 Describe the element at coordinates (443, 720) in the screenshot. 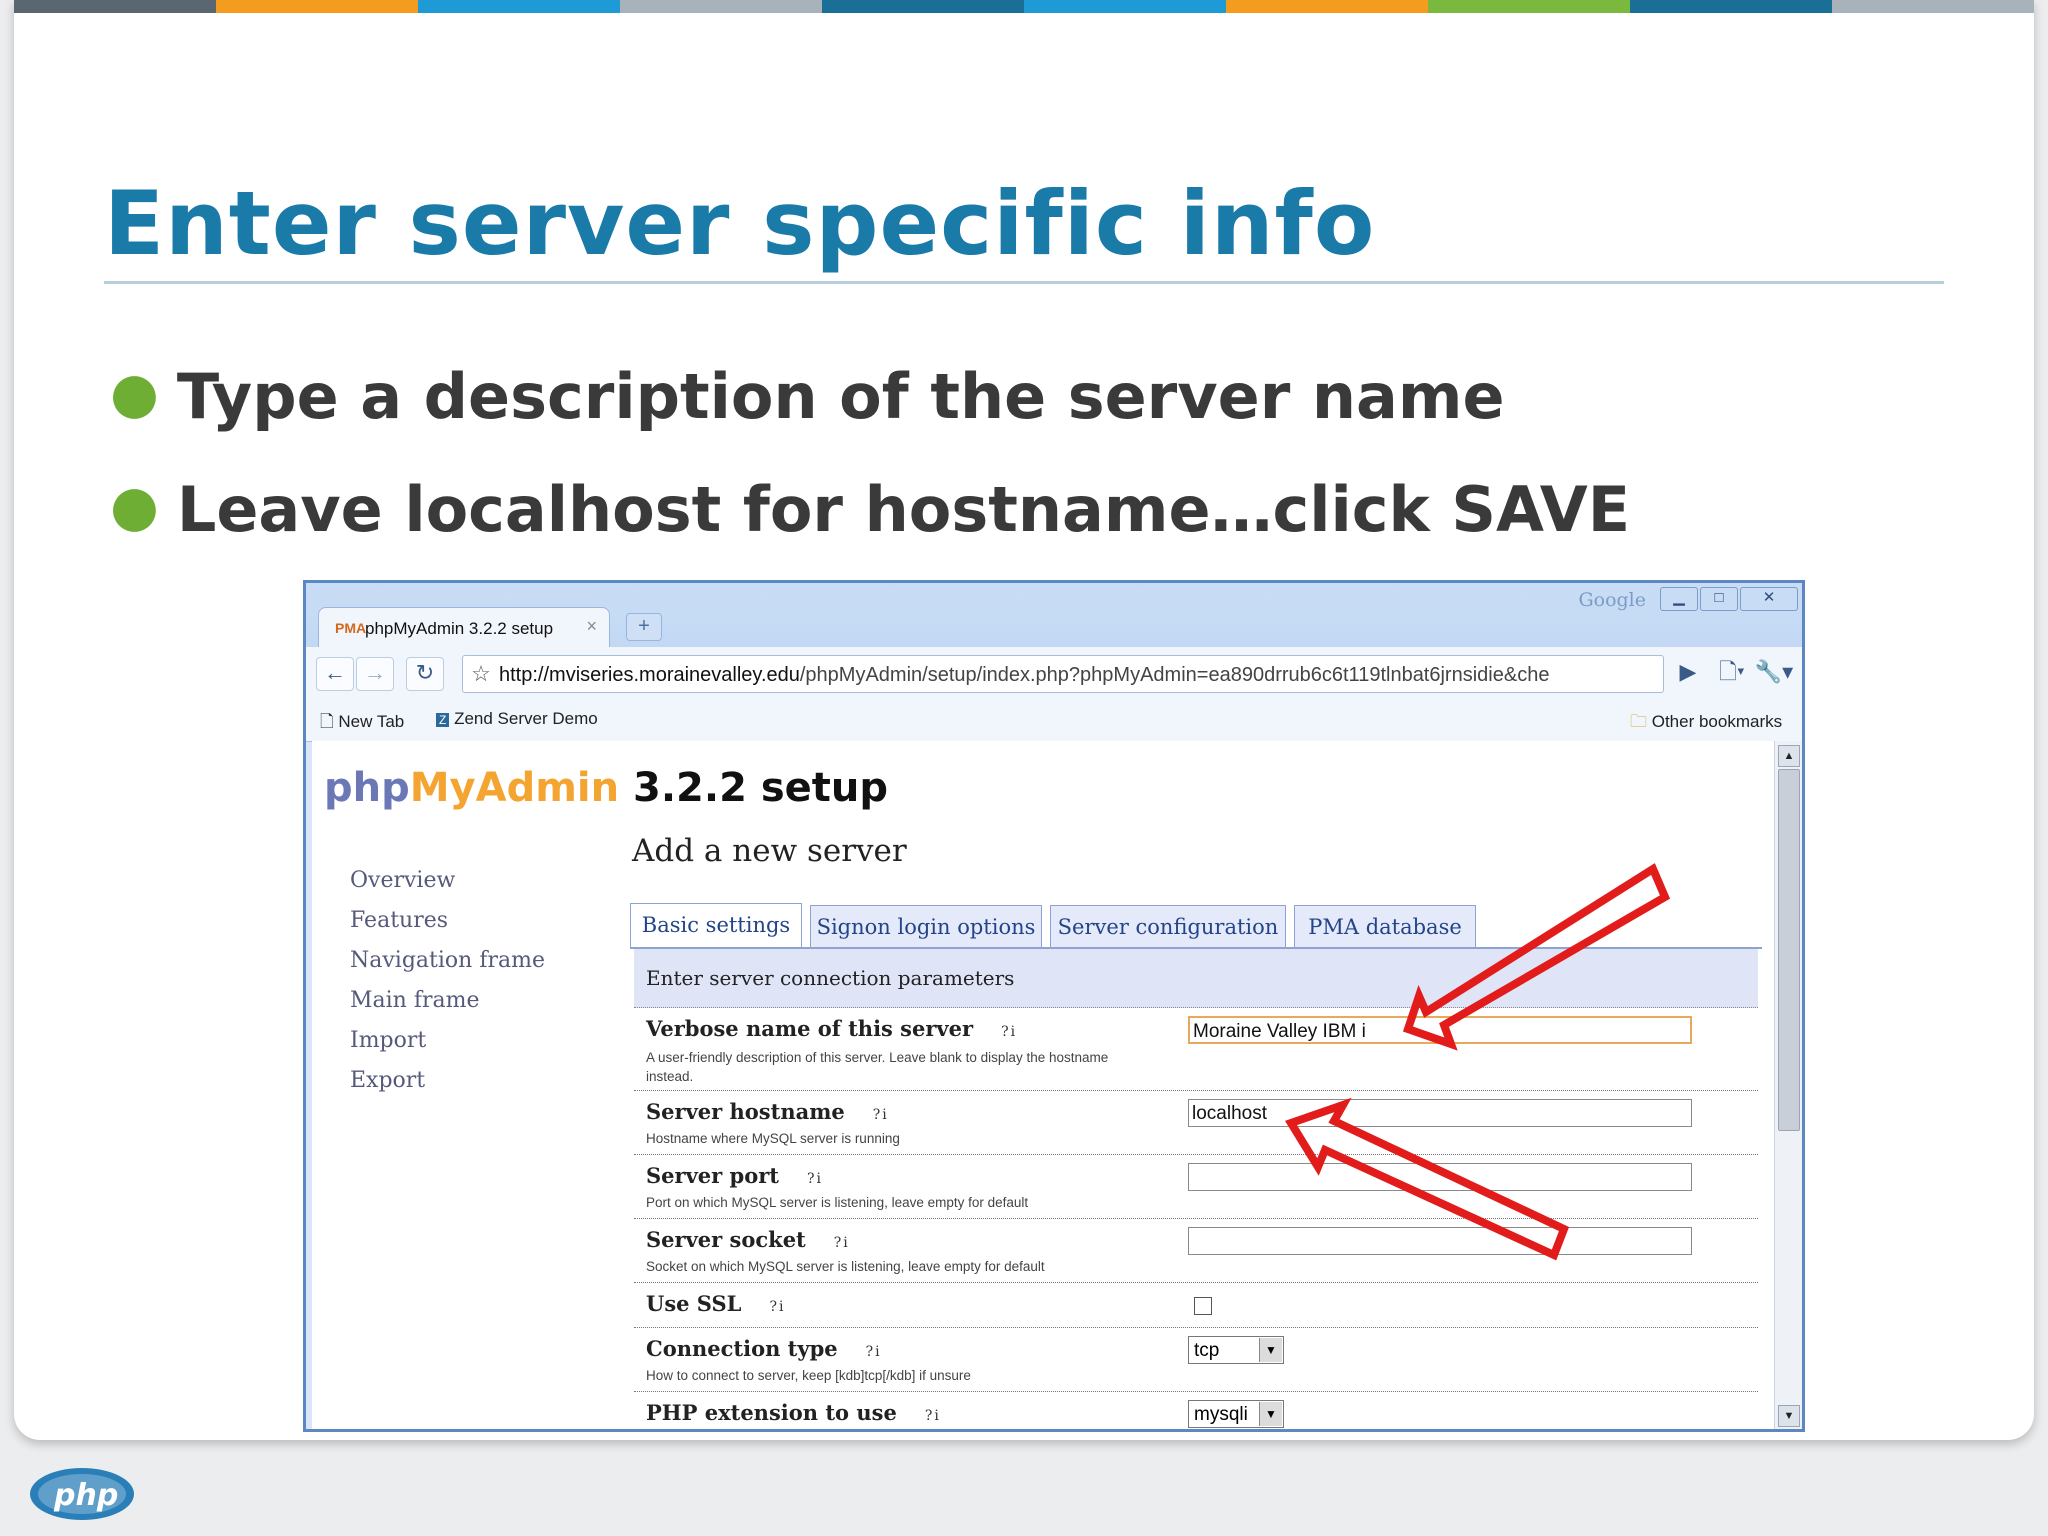

I see `zend-icon: Z` at that location.